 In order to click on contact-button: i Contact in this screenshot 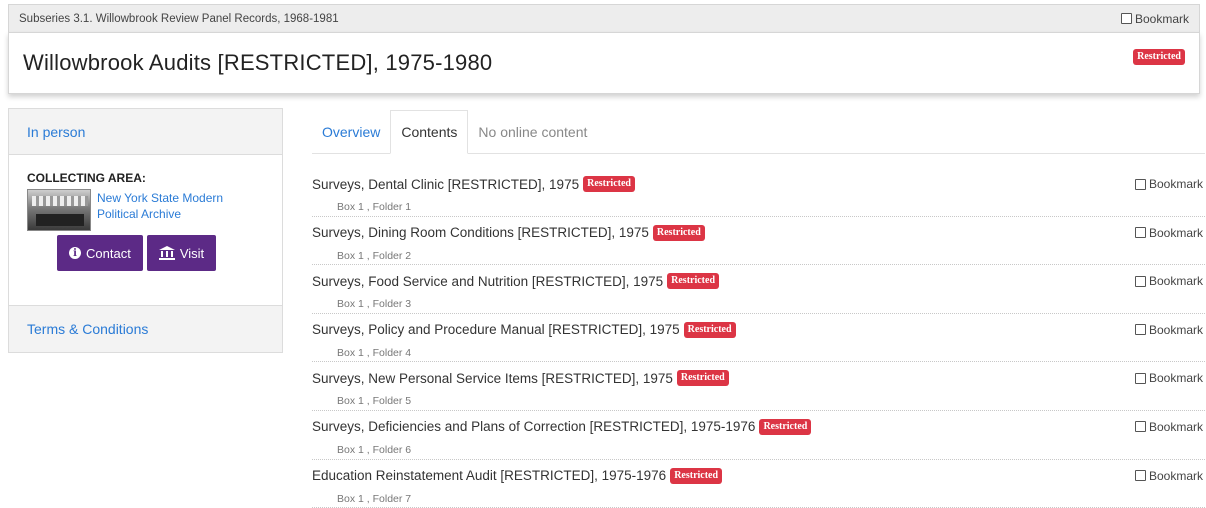, I will do `click(100, 253)`.